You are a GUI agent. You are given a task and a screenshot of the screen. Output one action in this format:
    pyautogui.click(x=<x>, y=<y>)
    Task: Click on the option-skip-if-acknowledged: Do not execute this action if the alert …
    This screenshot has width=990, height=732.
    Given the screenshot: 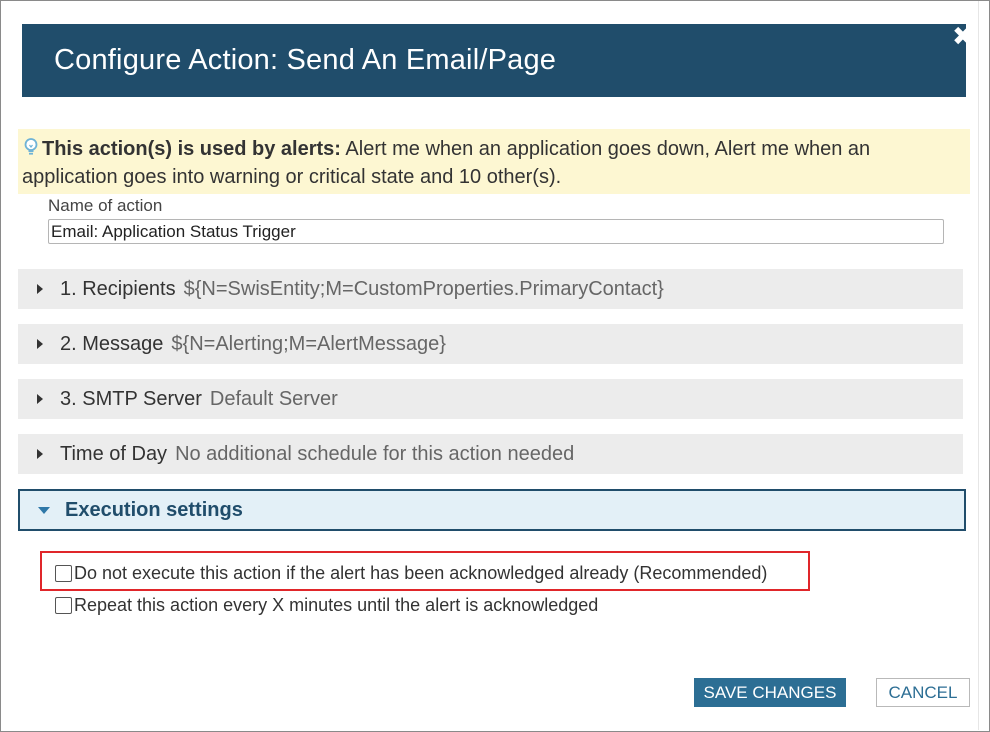 What is the action you would take?
    pyautogui.click(x=411, y=573)
    